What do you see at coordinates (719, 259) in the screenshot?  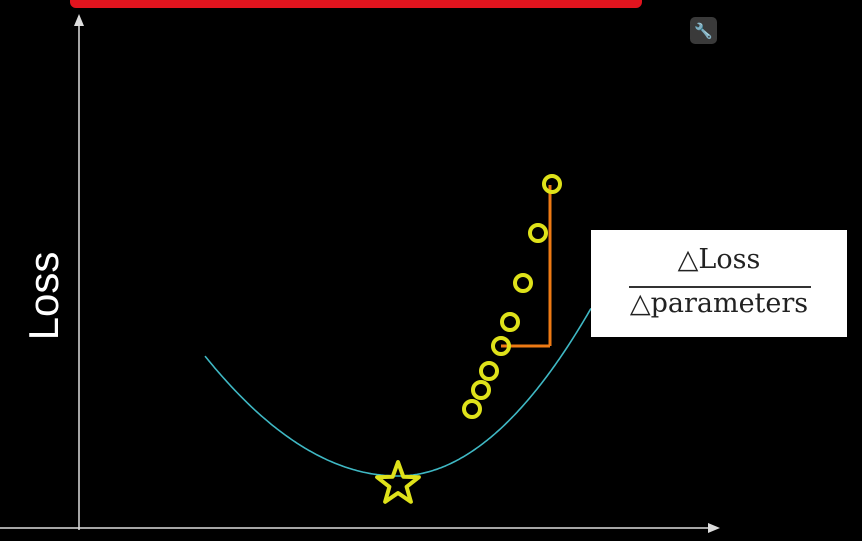 I see `formula-numerator: △Loss` at bounding box center [719, 259].